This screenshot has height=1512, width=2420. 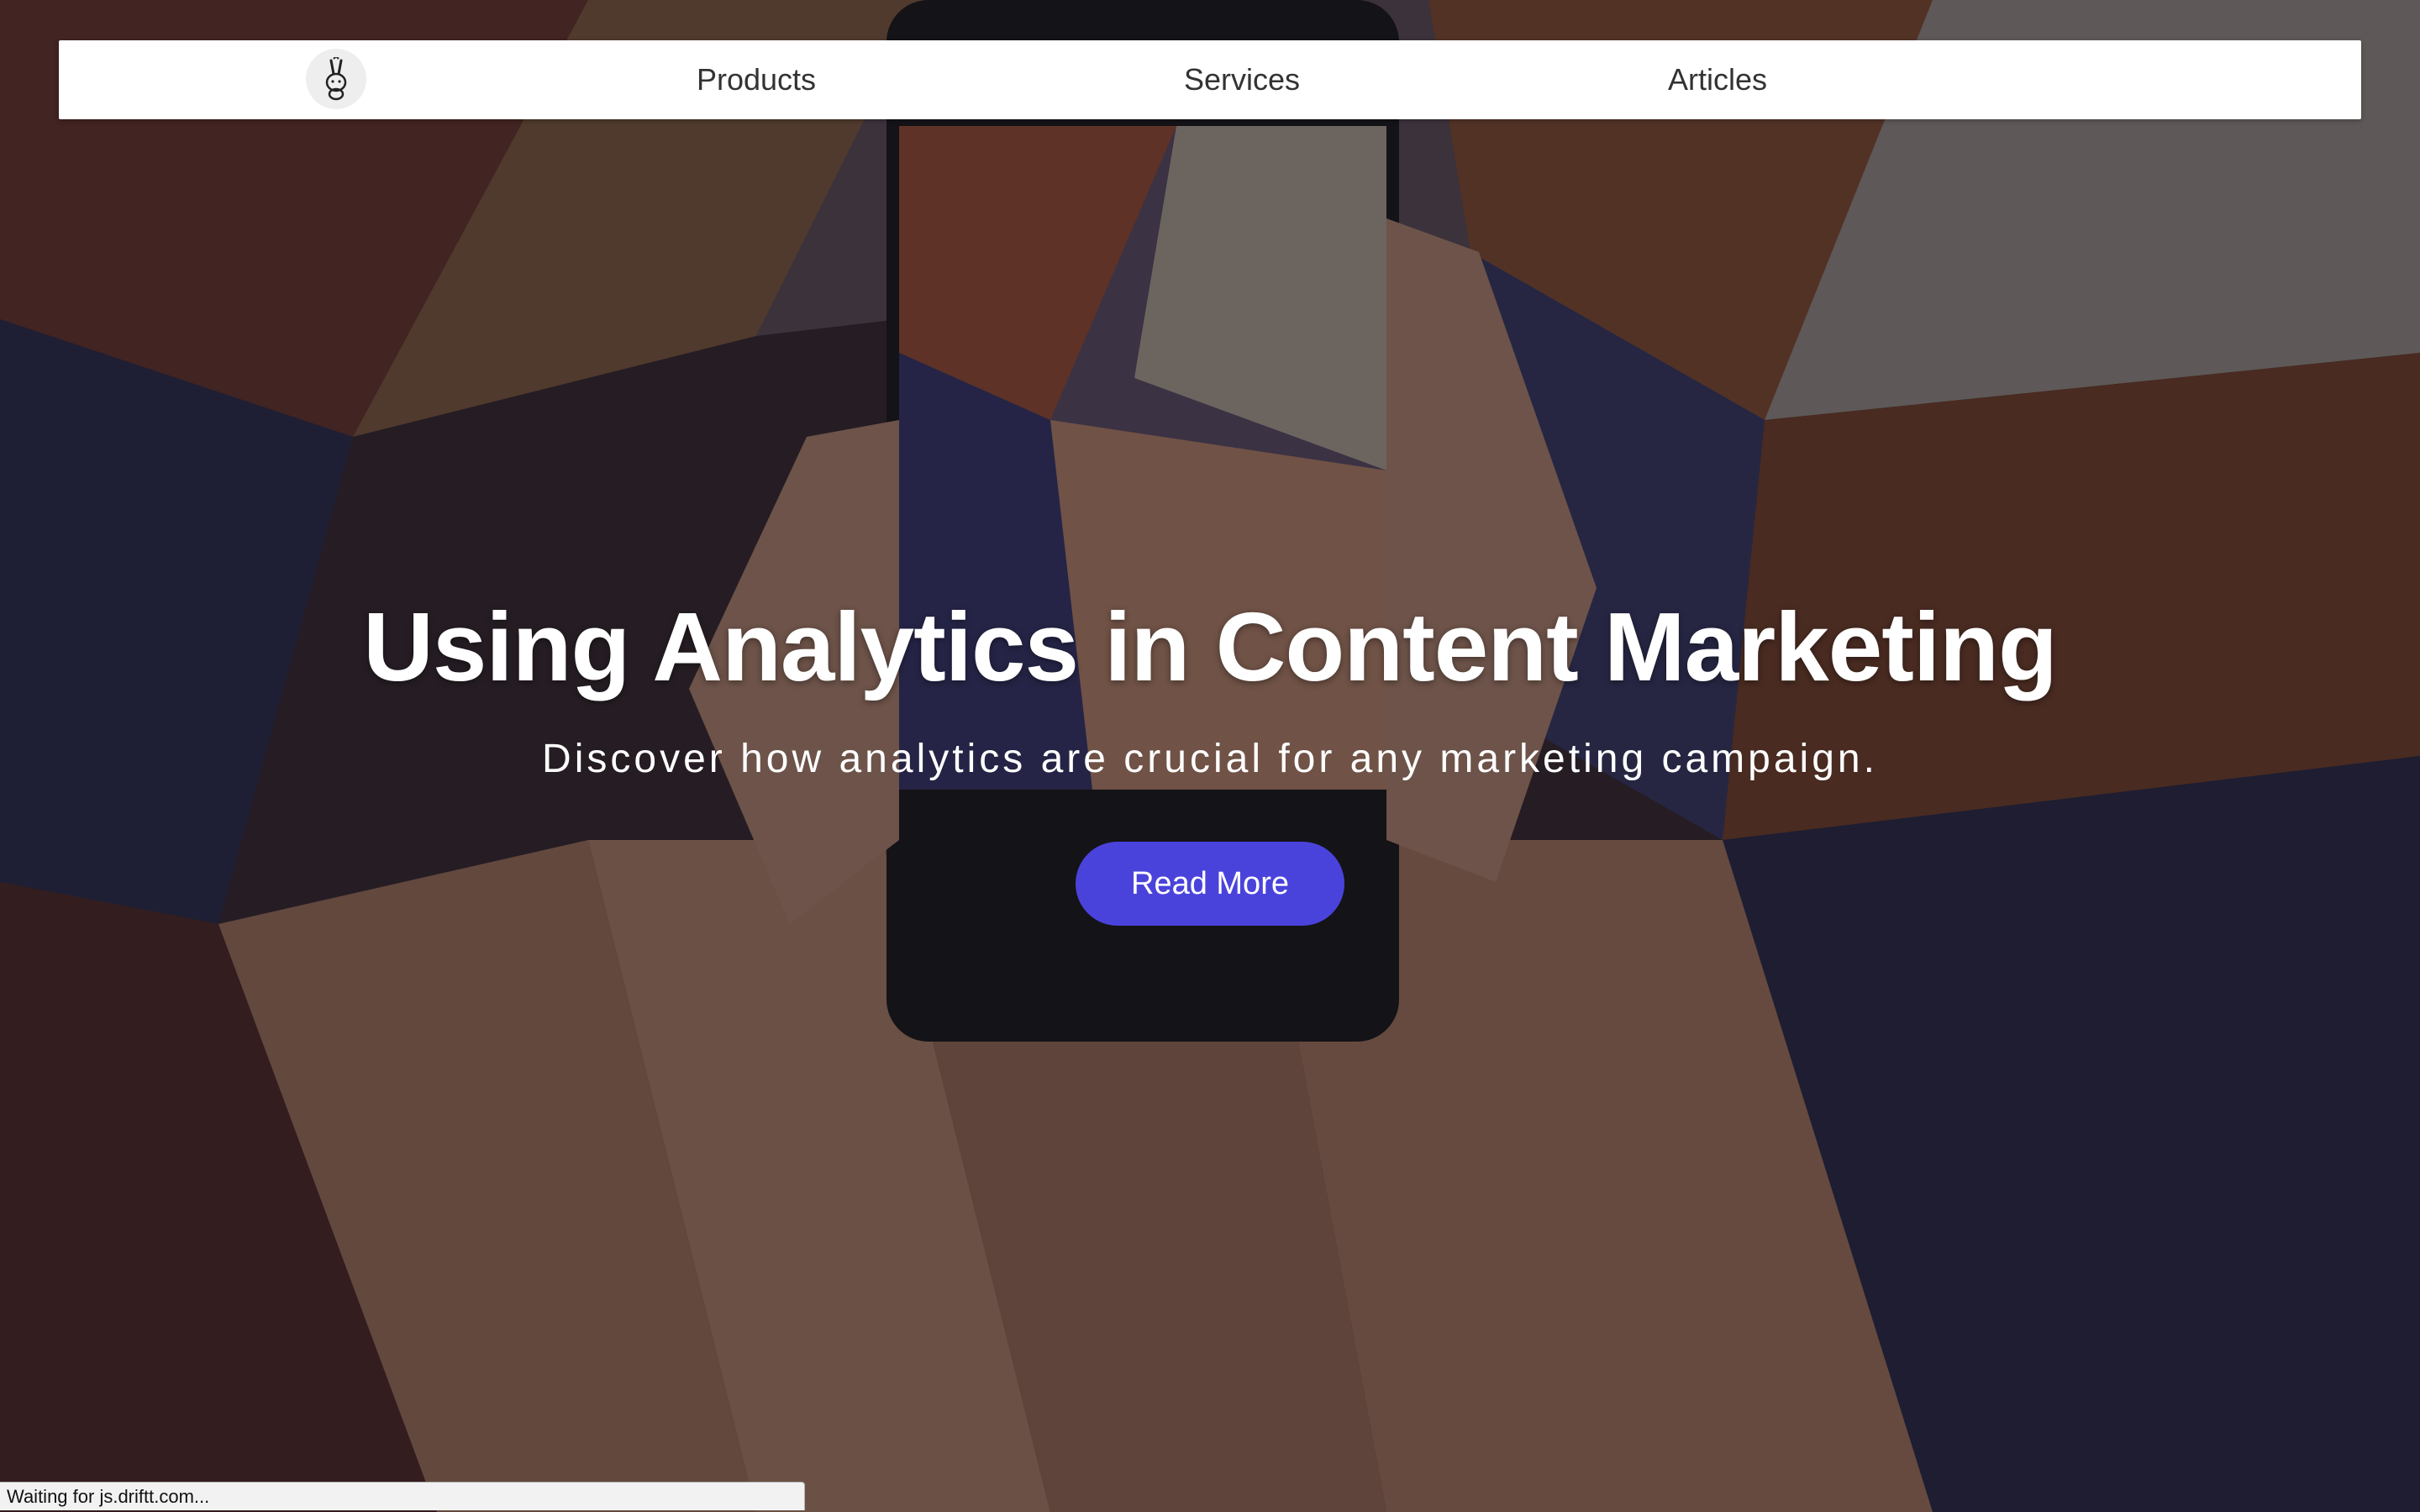 I want to click on hero-title: Using Analytics in Content Marketing, so click(x=1210, y=646).